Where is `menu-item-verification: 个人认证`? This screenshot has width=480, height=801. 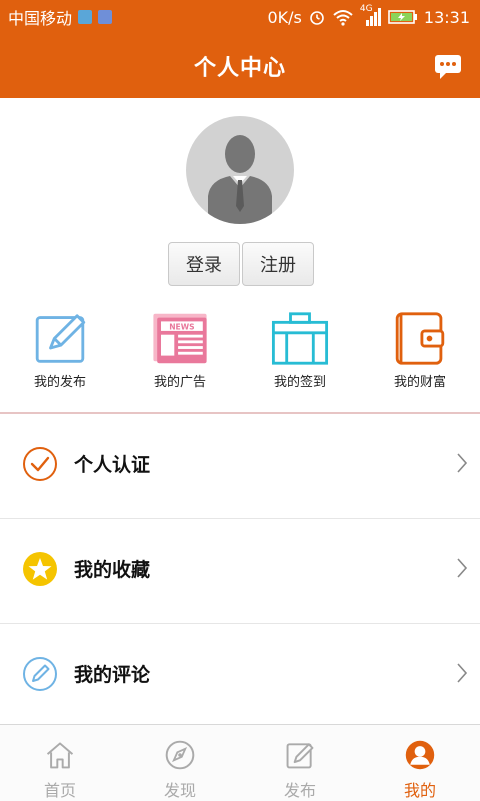 menu-item-verification: 个人认证 is located at coordinates (240, 466).